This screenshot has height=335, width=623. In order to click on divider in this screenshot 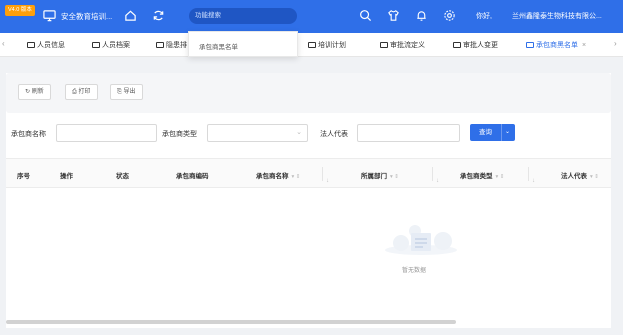, I will do `click(501, 132)`.